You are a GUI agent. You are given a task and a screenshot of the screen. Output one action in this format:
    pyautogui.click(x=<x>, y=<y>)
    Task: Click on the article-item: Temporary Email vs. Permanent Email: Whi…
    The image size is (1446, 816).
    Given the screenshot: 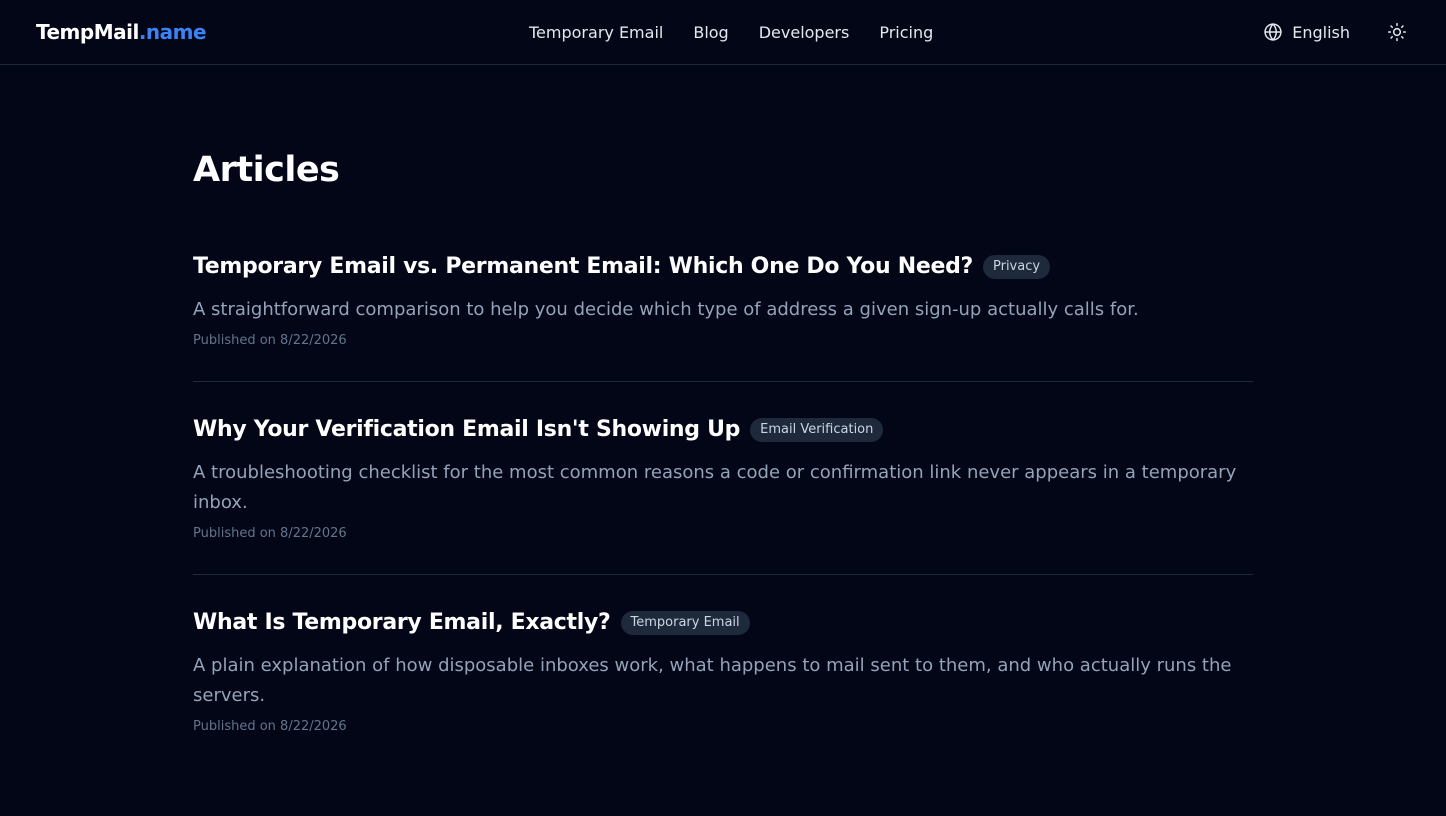 What is the action you would take?
    pyautogui.click(x=723, y=317)
    